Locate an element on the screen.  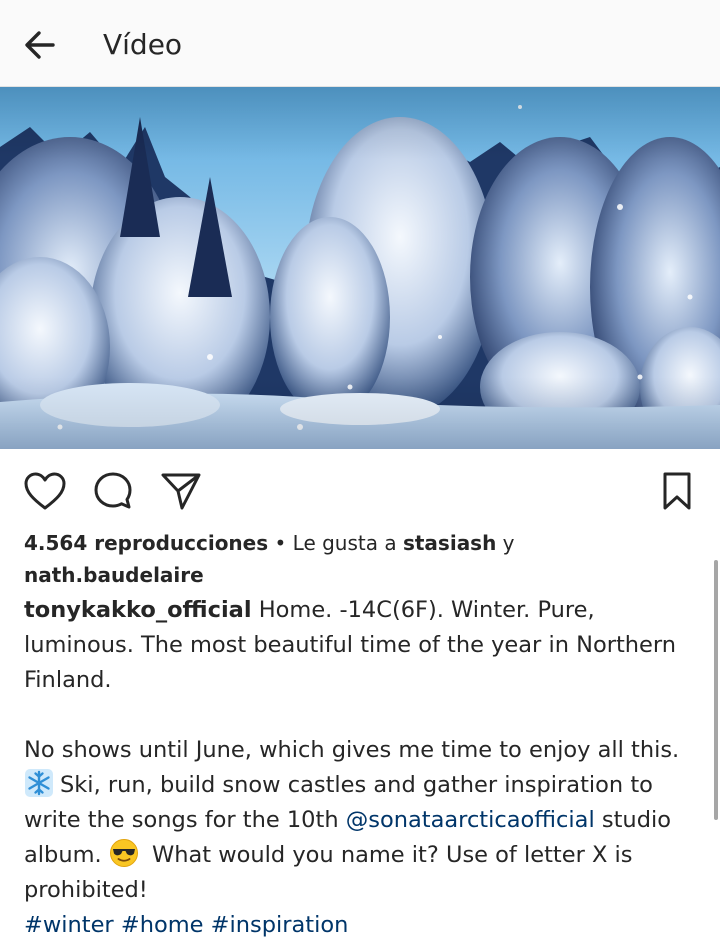
sunglasses-emoji-icon is located at coordinates (124, 853).